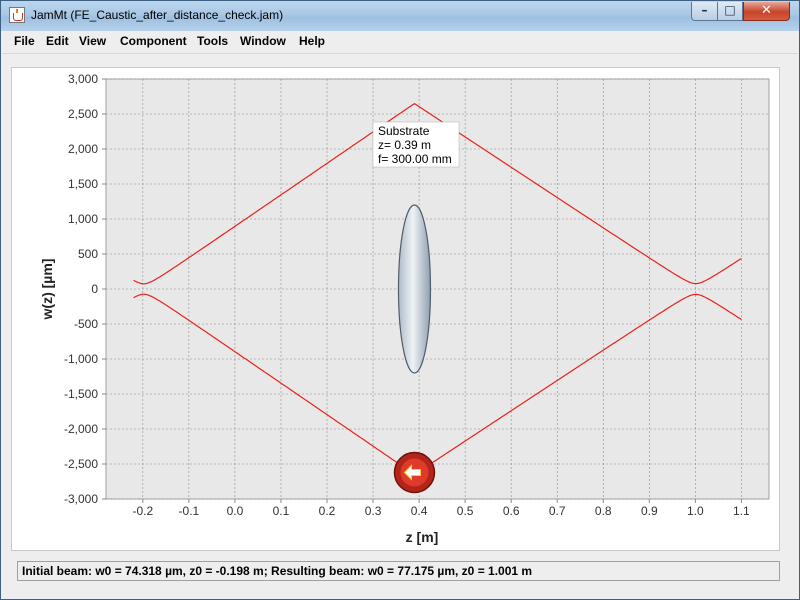  What do you see at coordinates (415, 159) in the screenshot?
I see `tooltip-line3: f= 300.00 mm` at bounding box center [415, 159].